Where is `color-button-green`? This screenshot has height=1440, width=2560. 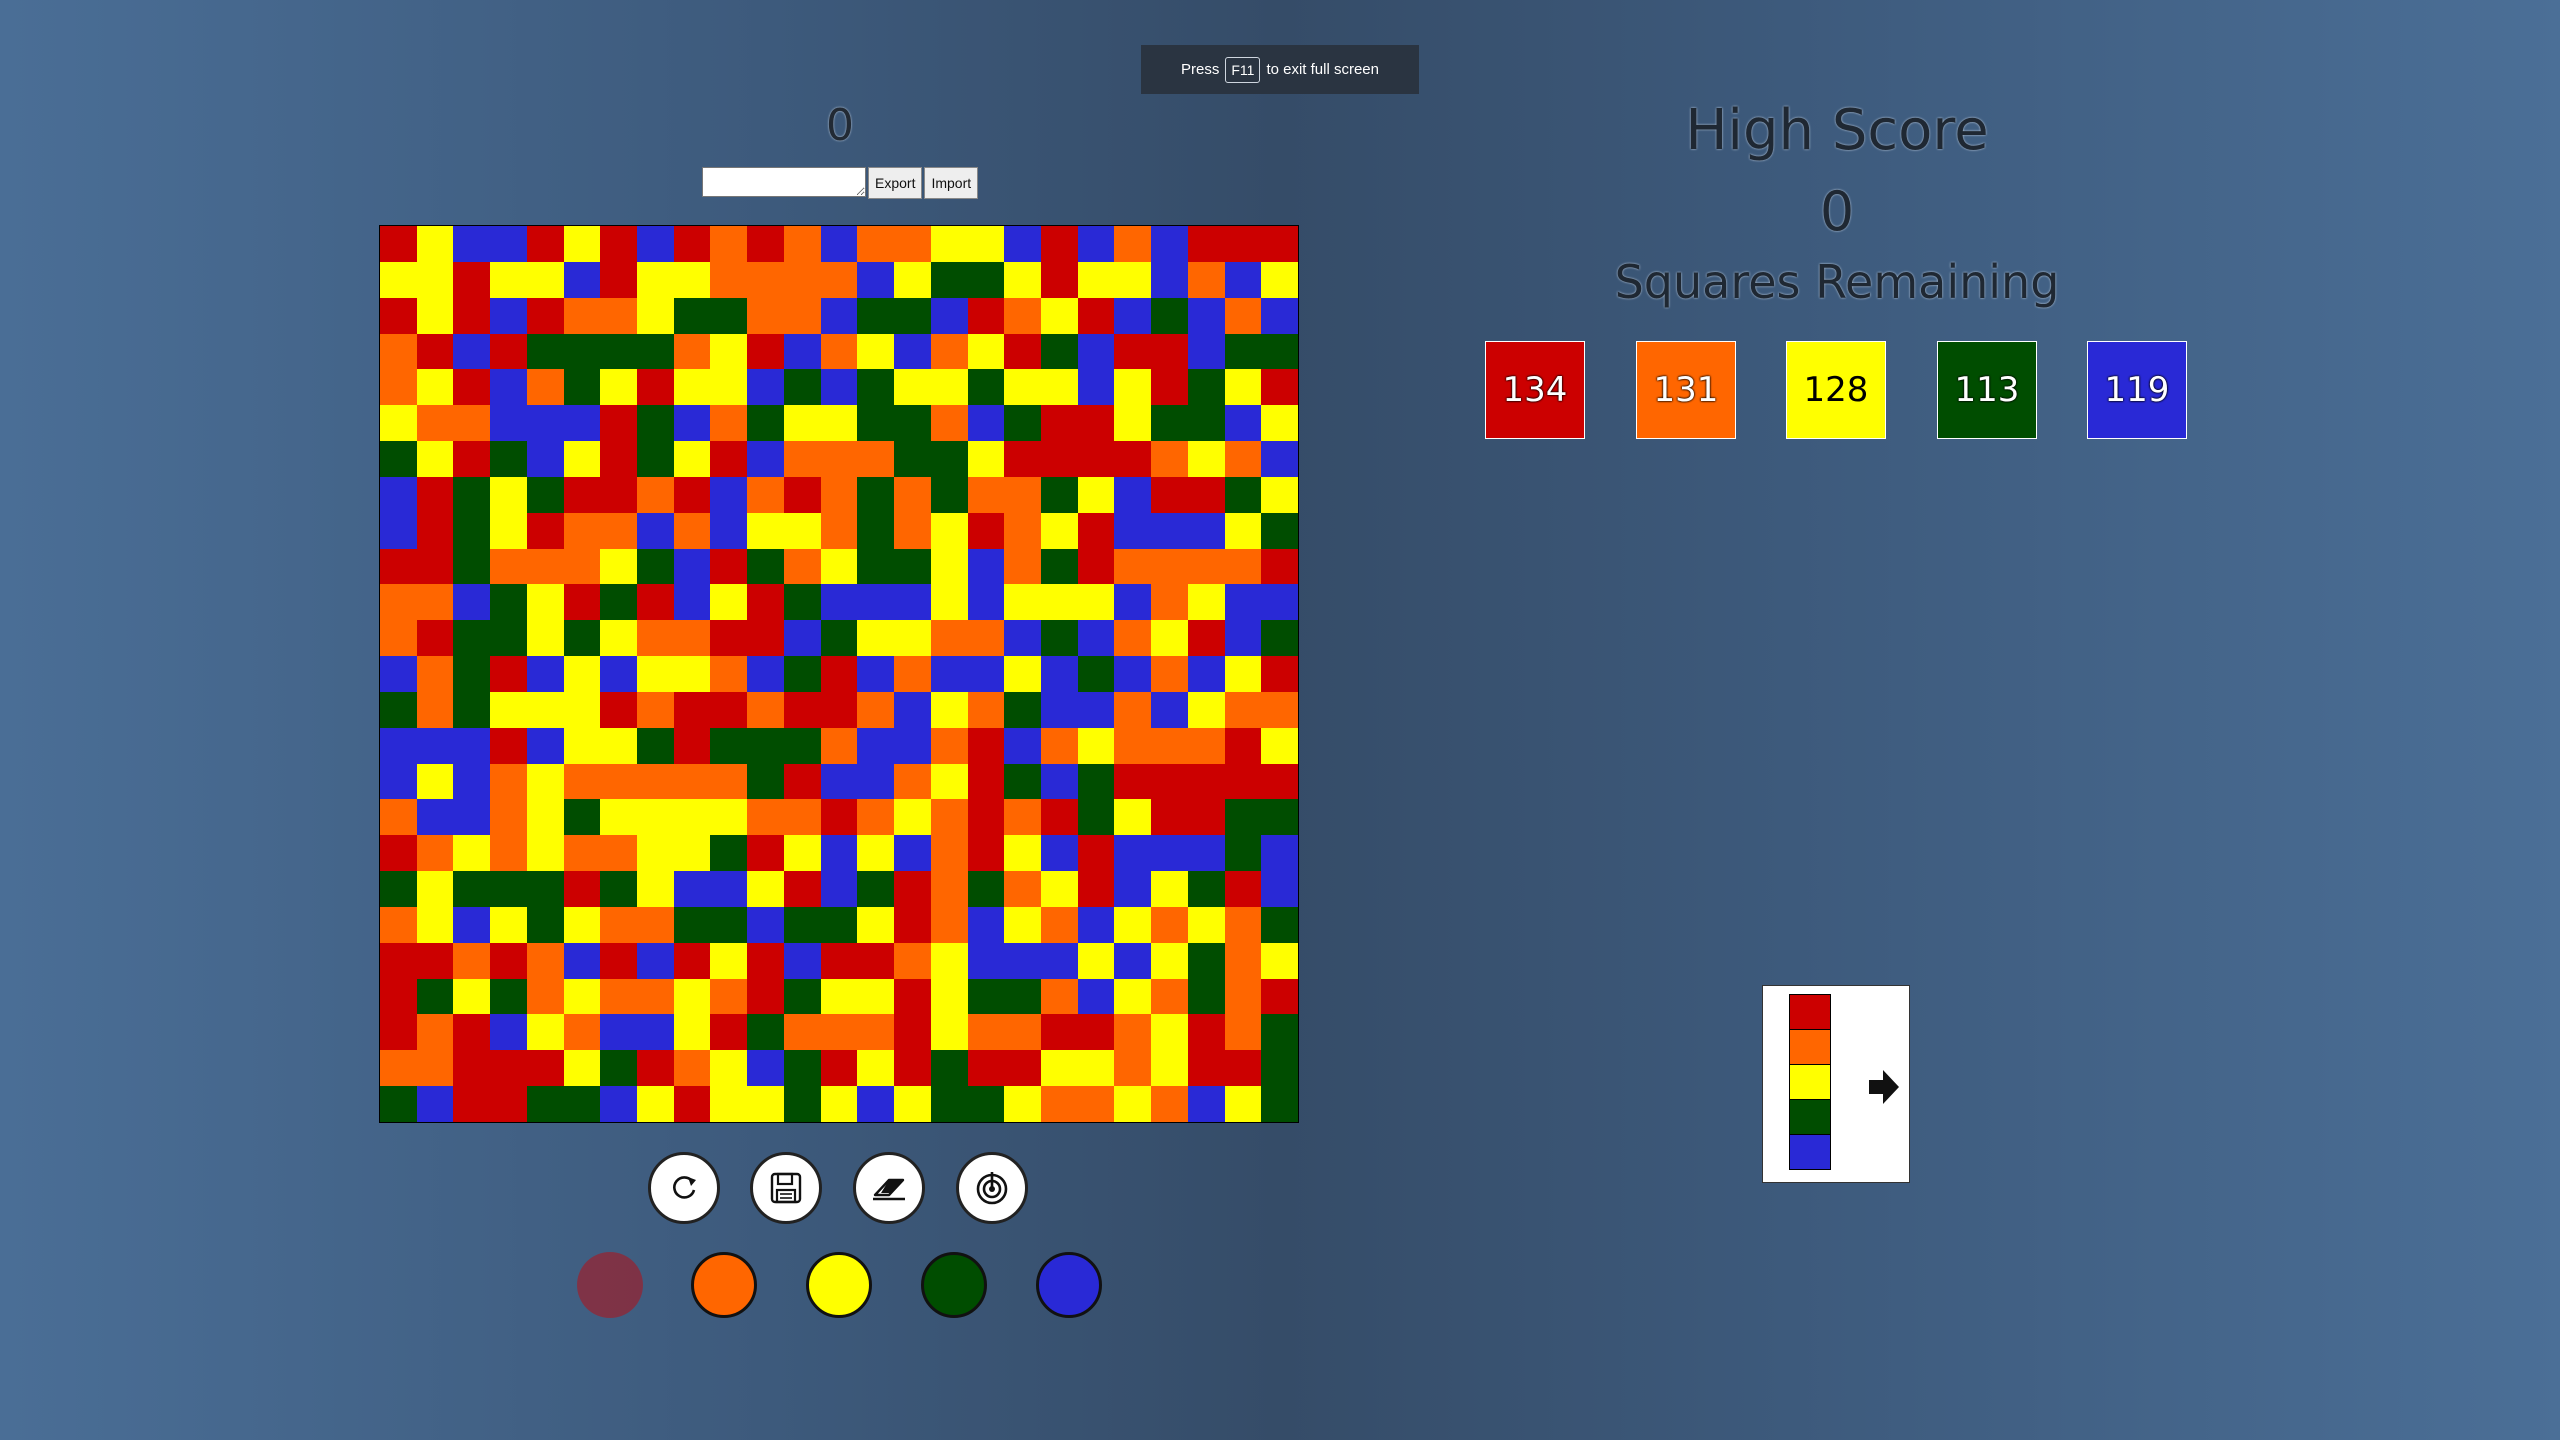 color-button-green is located at coordinates (954, 1285).